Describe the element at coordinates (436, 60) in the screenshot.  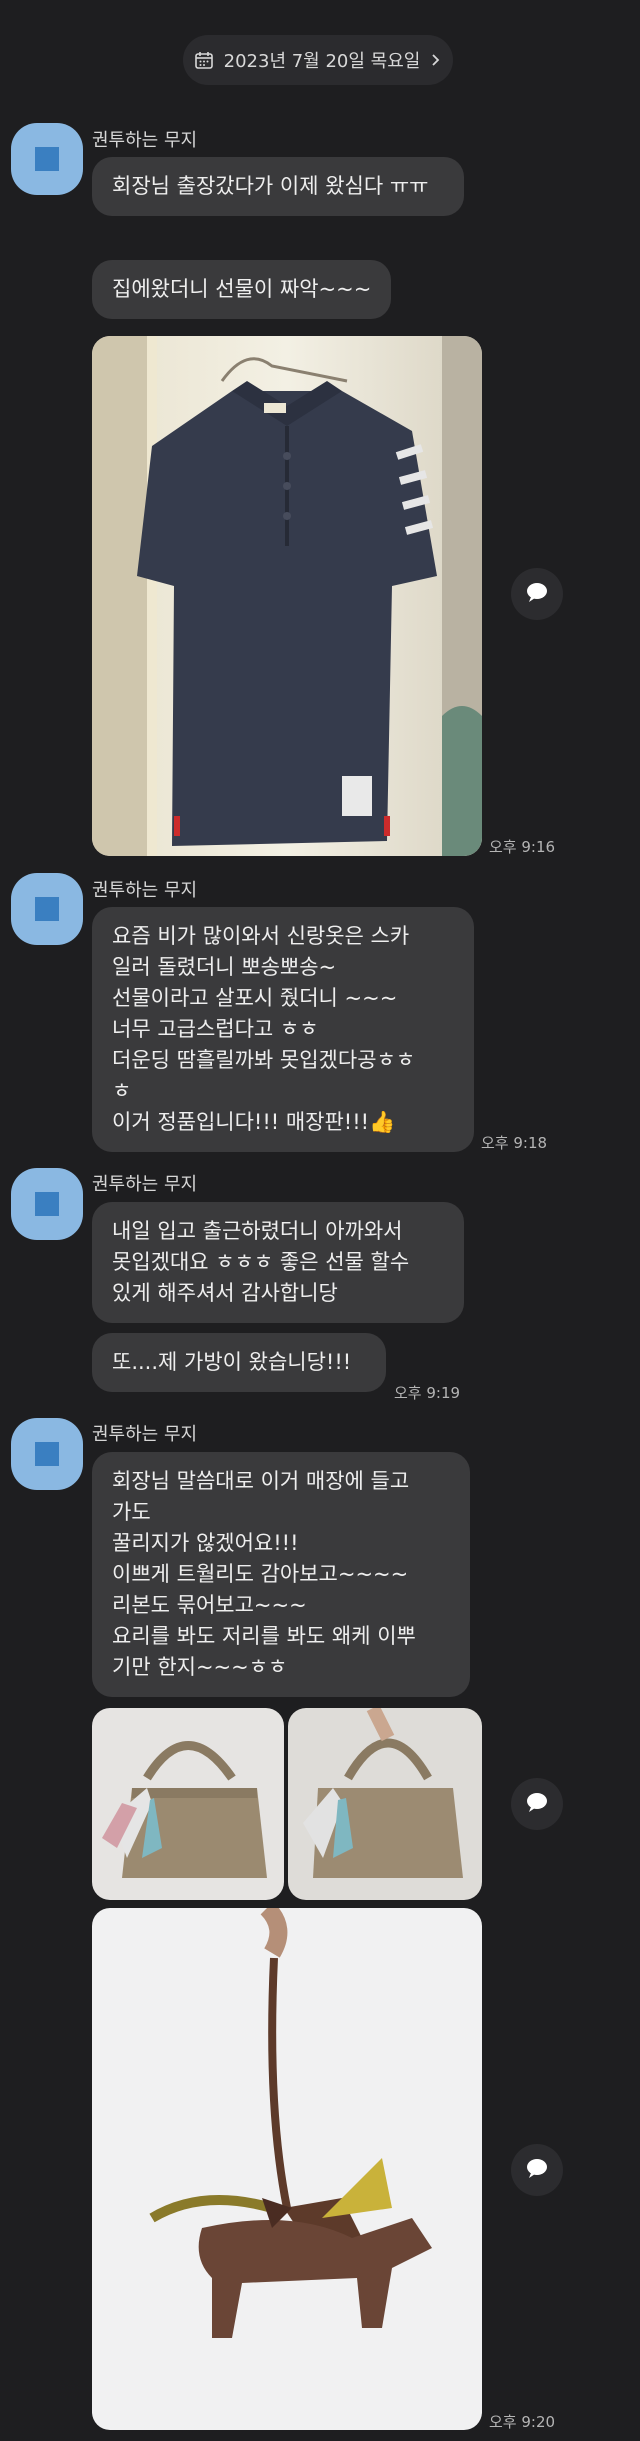
I see `chevron-right-icon` at that location.